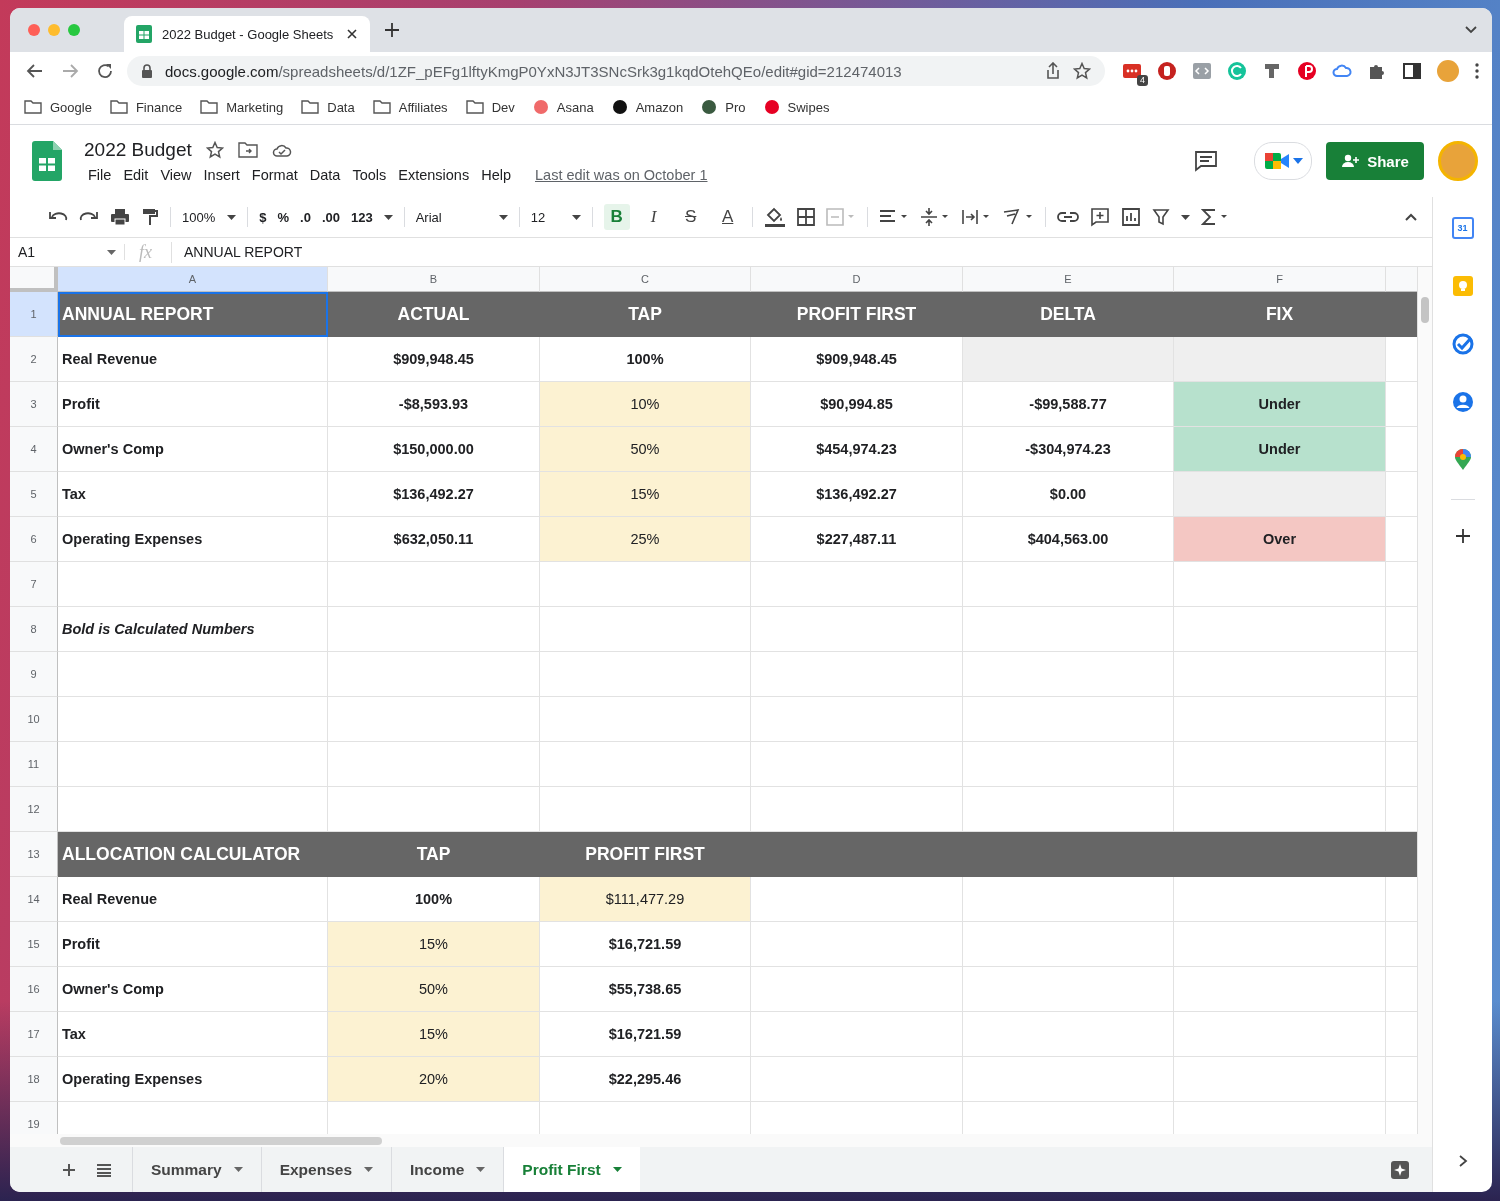 Image resolution: width=1500 pixels, height=1201 pixels. Describe the element at coordinates (274, 175) in the screenshot. I see `menu-item: Format` at that location.